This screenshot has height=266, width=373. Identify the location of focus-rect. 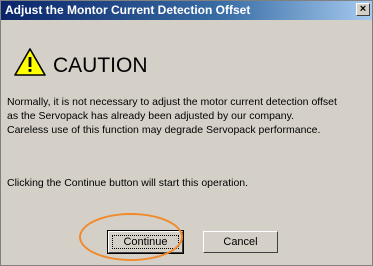
(145, 242).